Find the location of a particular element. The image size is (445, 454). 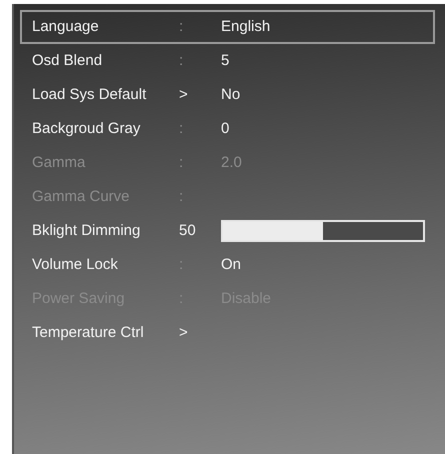

item-value: 0 is located at coordinates (225, 128).